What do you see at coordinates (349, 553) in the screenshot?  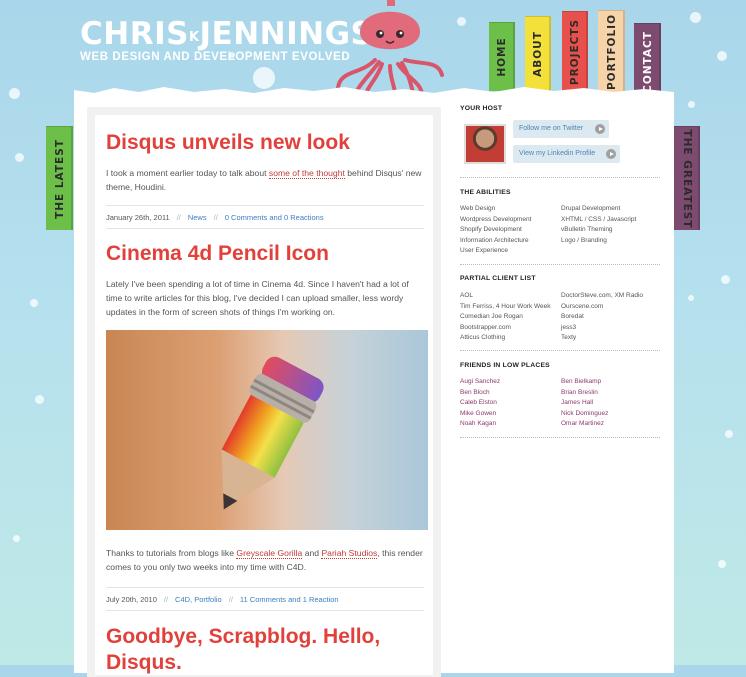 I see `post-link: Pariah Studios` at bounding box center [349, 553].